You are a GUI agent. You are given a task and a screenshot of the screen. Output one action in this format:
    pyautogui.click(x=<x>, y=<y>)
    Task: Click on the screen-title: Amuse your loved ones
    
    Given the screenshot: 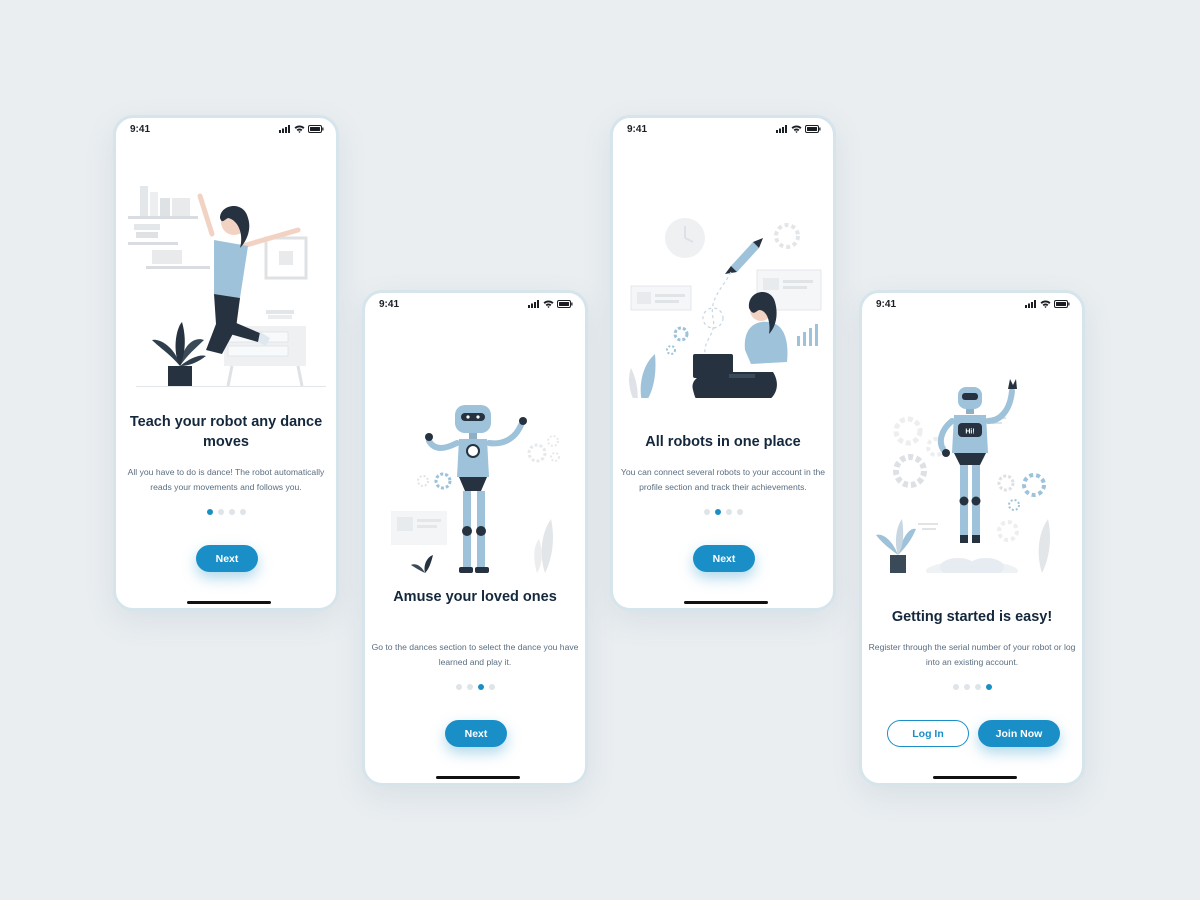 What is the action you would take?
    pyautogui.click(x=475, y=597)
    